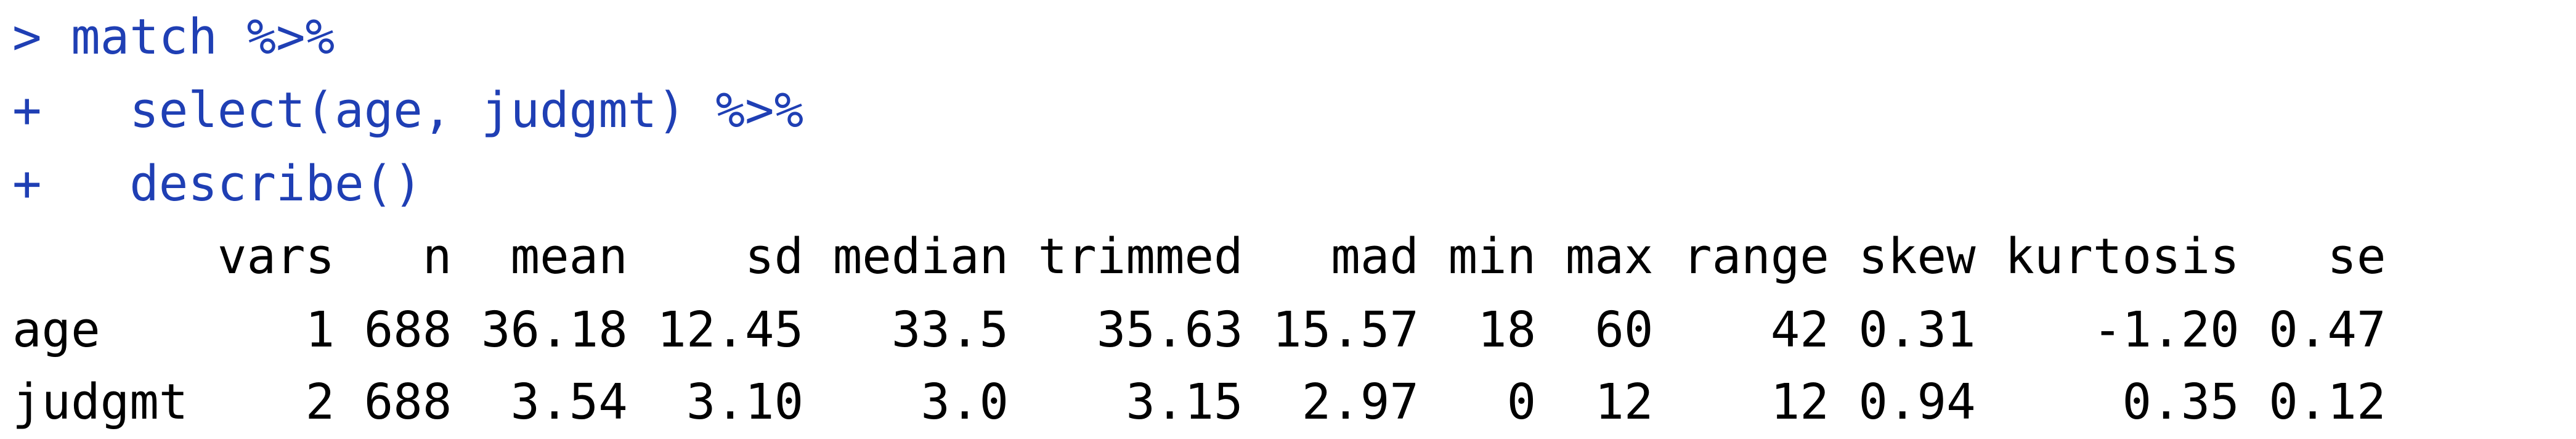  What do you see at coordinates (173, 37) in the screenshot?
I see `console-prompt-line: > match %>%` at bounding box center [173, 37].